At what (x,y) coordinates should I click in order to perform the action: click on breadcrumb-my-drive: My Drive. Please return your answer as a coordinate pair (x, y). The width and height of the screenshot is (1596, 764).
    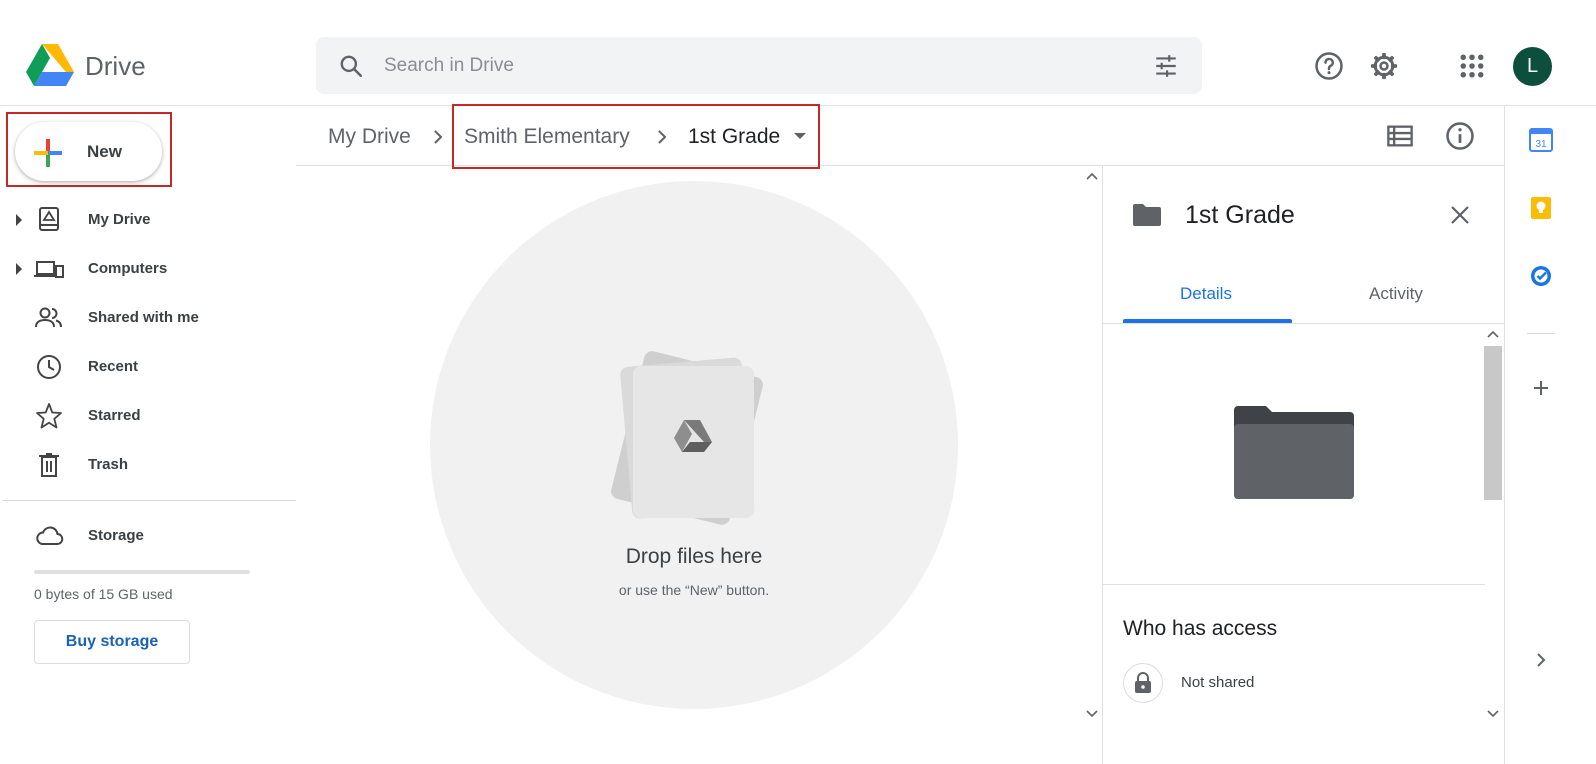
    Looking at the image, I should click on (369, 137).